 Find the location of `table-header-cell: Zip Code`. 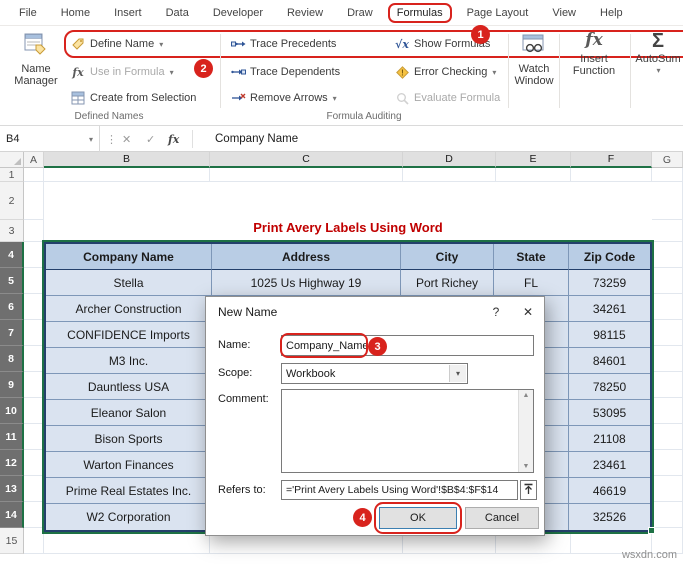

table-header-cell: Zip Code is located at coordinates (609, 257).